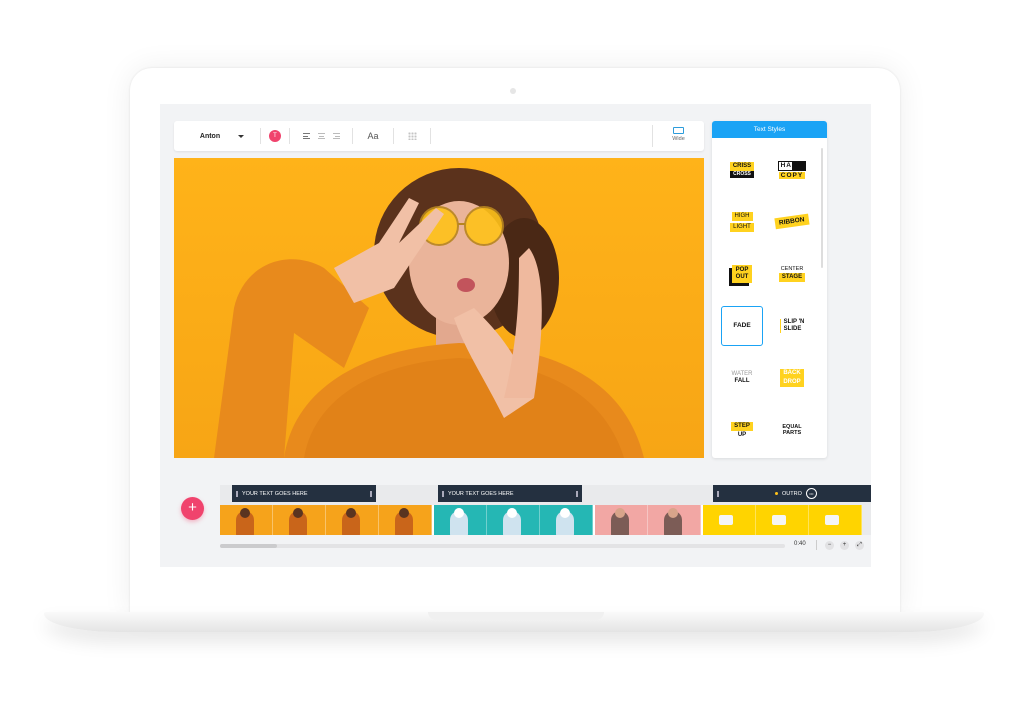 This screenshot has height=710, width=1028. I want to click on style-line: BACK, so click(792, 373).